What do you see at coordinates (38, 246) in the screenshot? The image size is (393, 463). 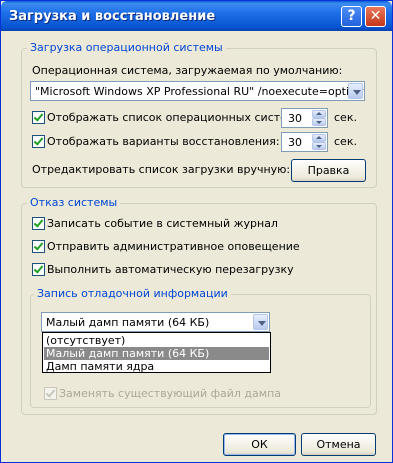 I see `send-alert-checkbox` at bounding box center [38, 246].